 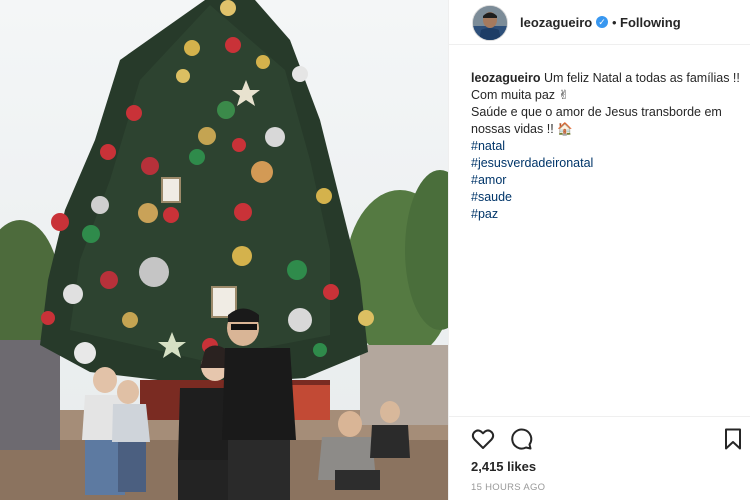 I want to click on hashtag-link-amor: #amor, so click(x=607, y=180).